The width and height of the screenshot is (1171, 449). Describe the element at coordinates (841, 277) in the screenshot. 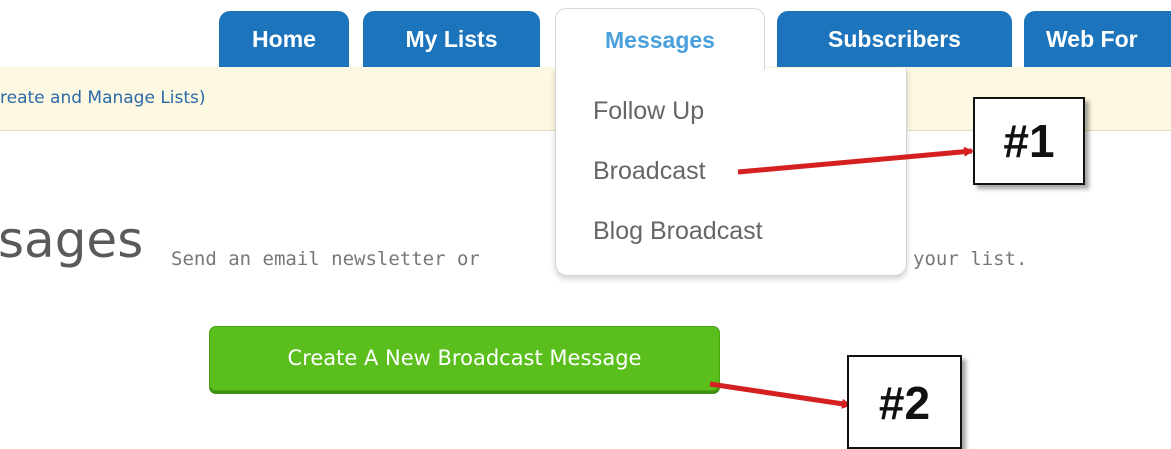

I see `annotation-arrows` at that location.